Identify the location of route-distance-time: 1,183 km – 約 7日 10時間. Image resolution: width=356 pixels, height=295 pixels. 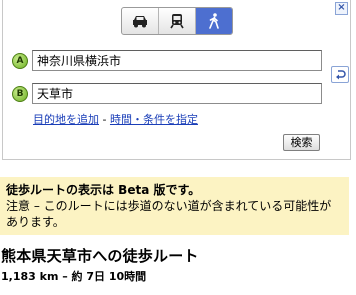
(74, 276).